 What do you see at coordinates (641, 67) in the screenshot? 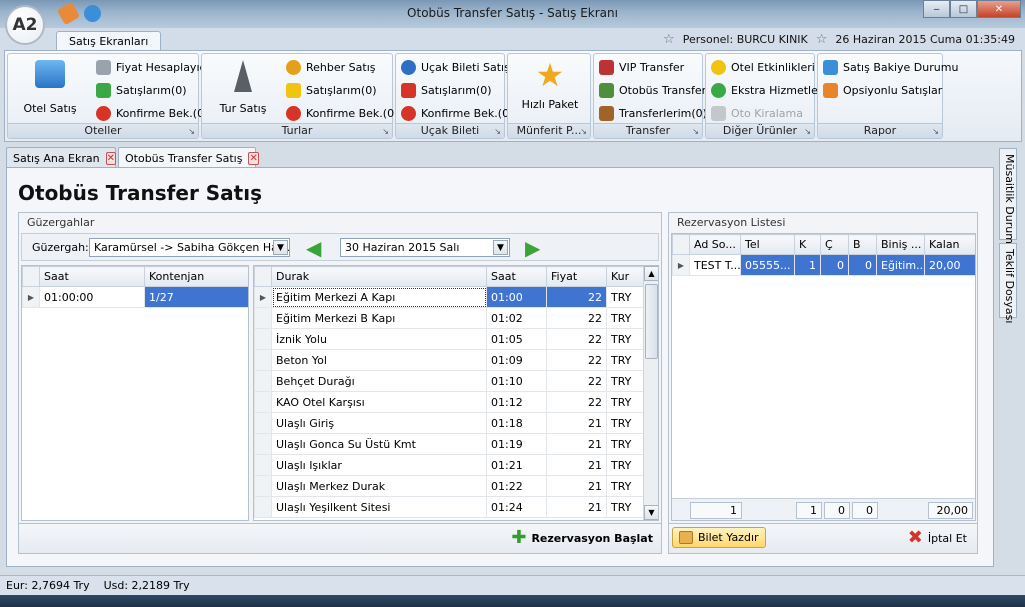
I see `vip-transfer-button: VIP Transfer` at bounding box center [641, 67].